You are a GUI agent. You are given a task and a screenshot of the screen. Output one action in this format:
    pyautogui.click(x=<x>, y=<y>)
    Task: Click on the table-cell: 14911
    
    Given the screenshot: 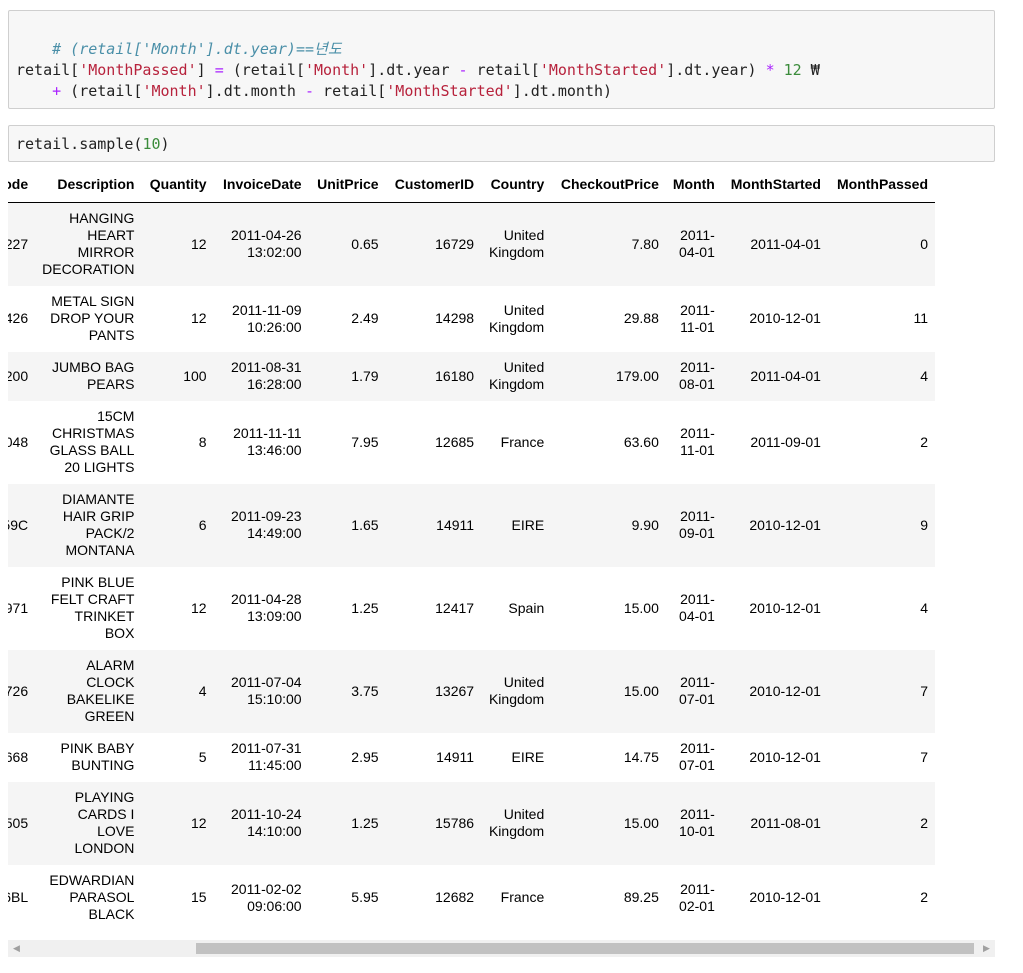 What is the action you would take?
    pyautogui.click(x=455, y=756)
    